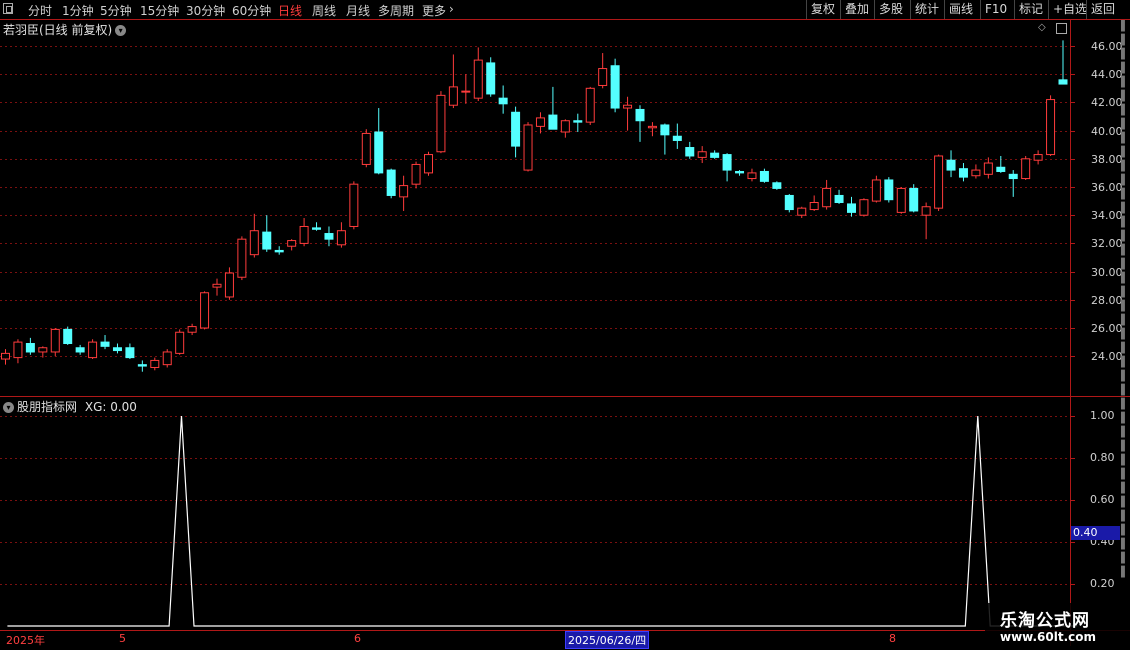  I want to click on watermark-title: 乐淘公式网, so click(1045, 621).